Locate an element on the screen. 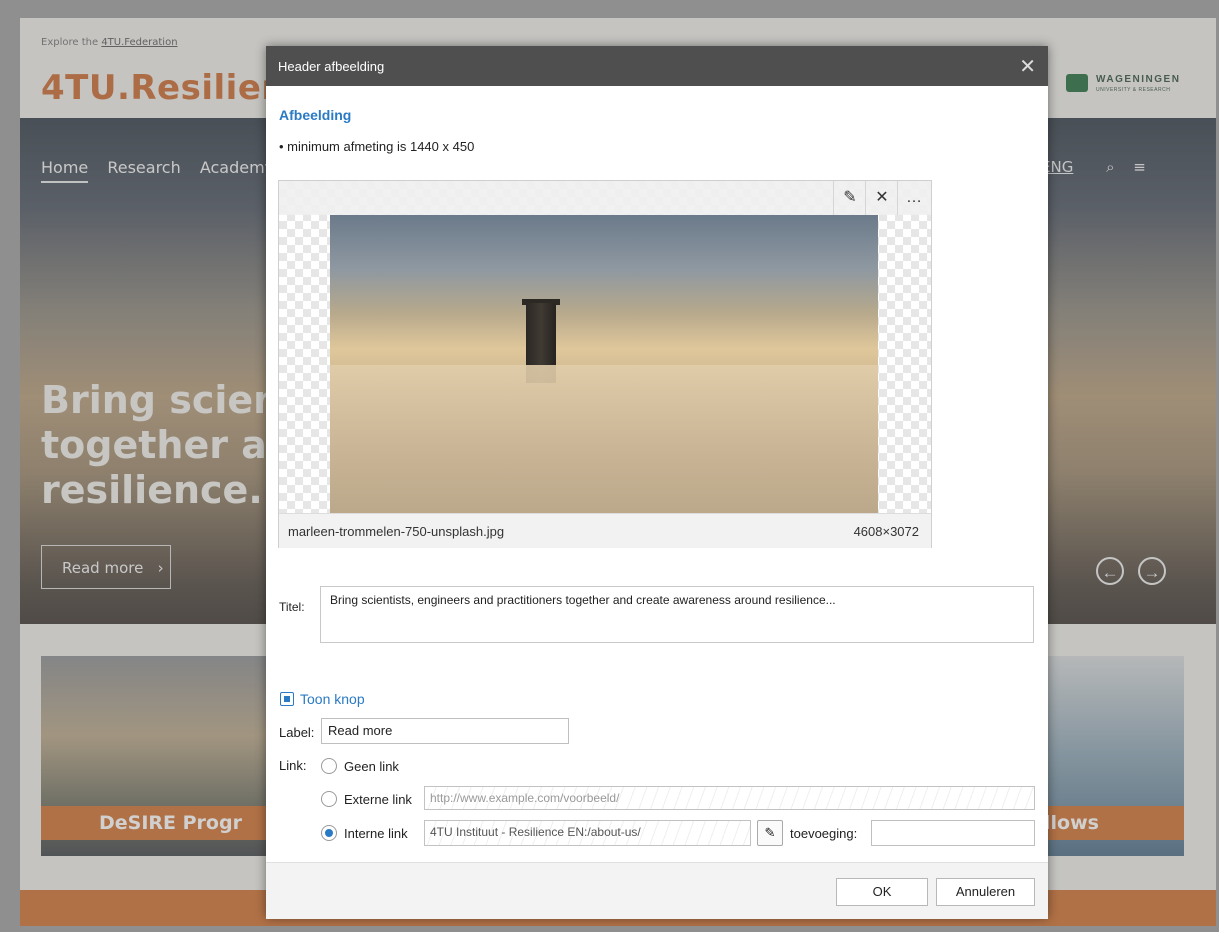 Image resolution: width=1219 pixels, height=932 pixels. addition-input is located at coordinates (953, 833).